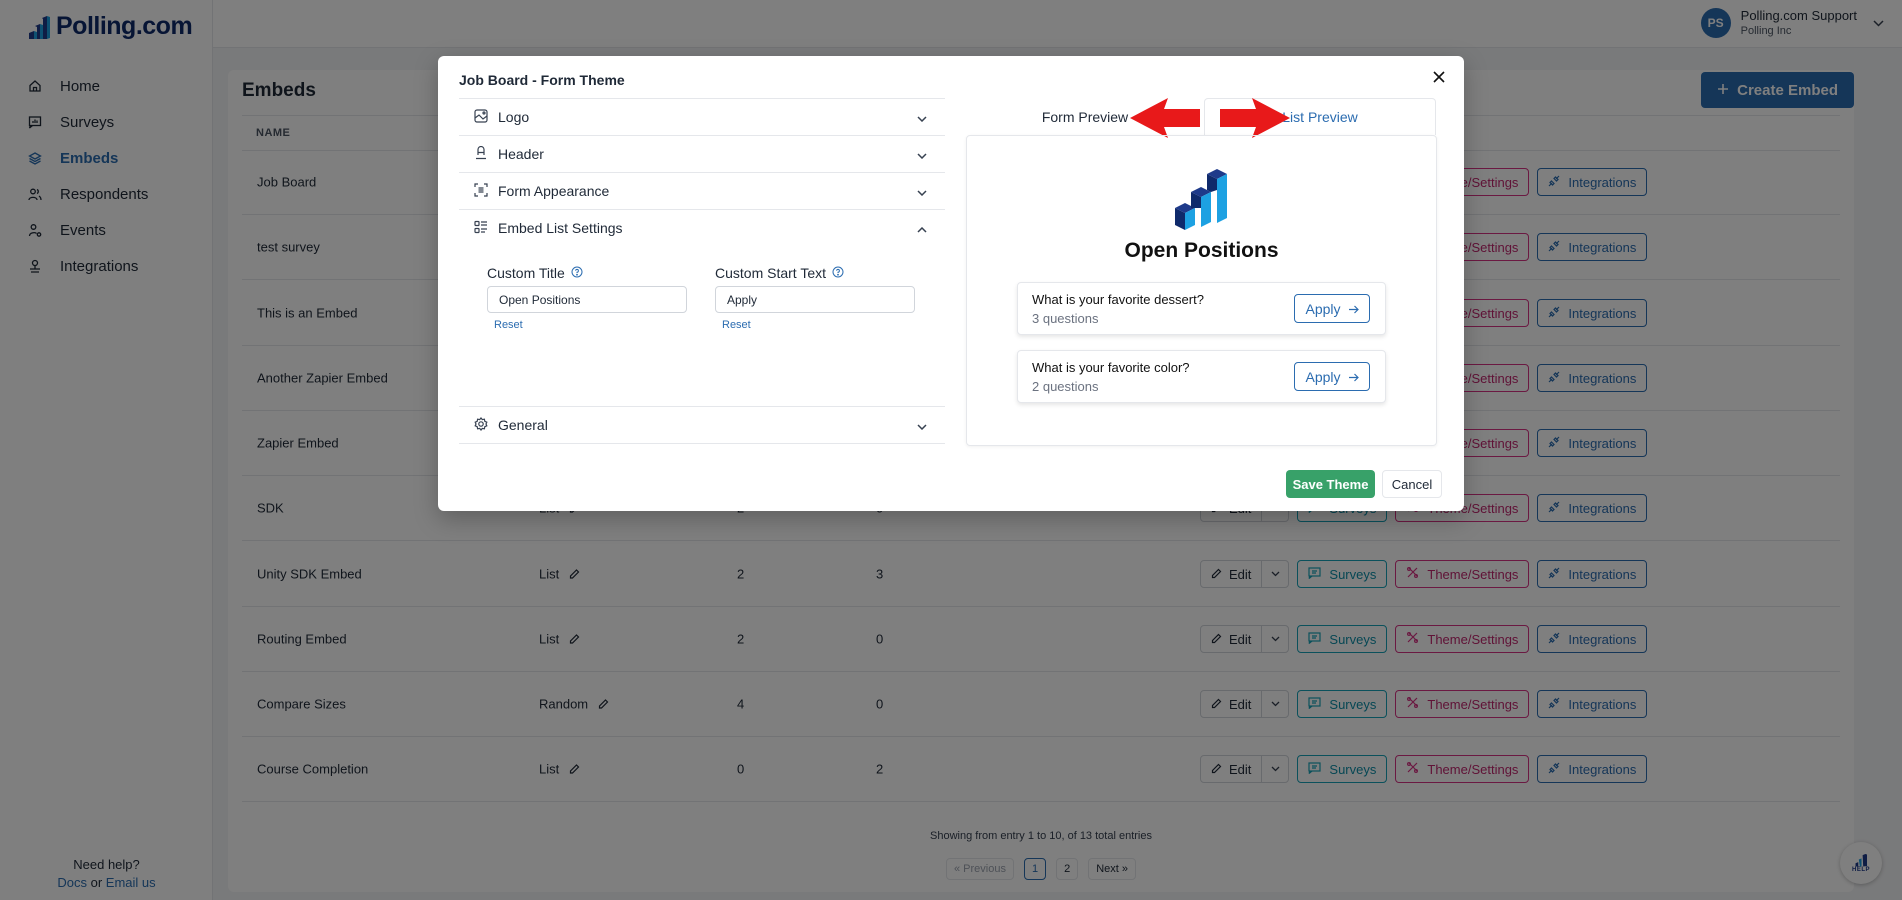 This screenshot has height=900, width=1902. Describe the element at coordinates (481, 191) in the screenshot. I see `form-appearance-icon` at that location.